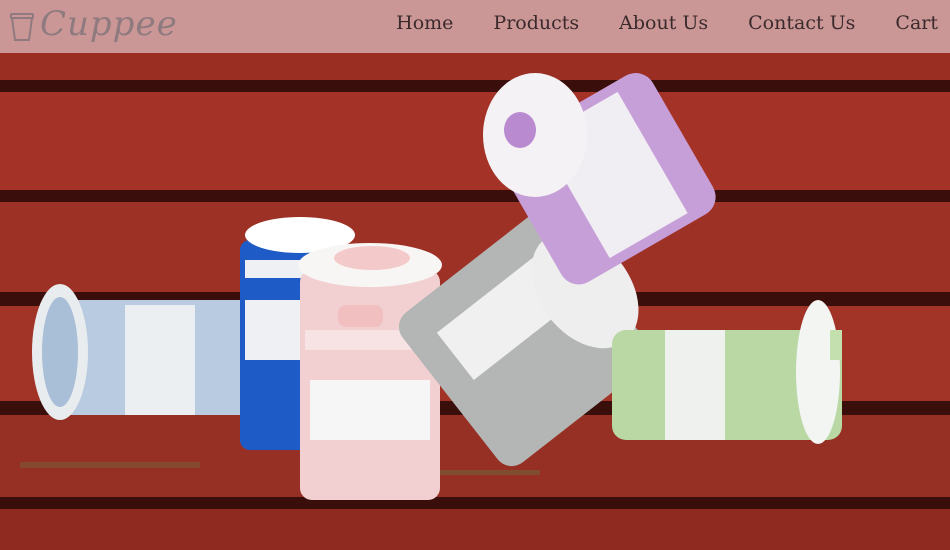 The height and width of the screenshot is (550, 950). Describe the element at coordinates (916, 23) in the screenshot. I see `nav-cart: Cart` at that location.